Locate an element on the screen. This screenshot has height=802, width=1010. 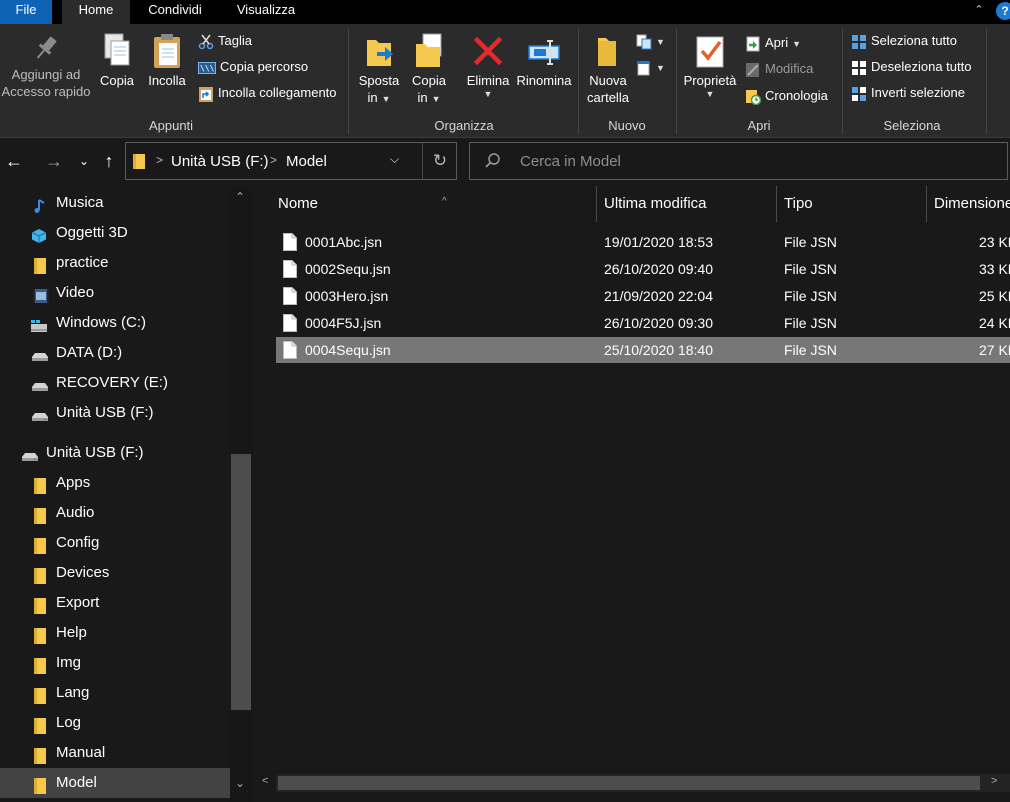
sidebar-item-manual: Manual is located at coordinates (115, 753).